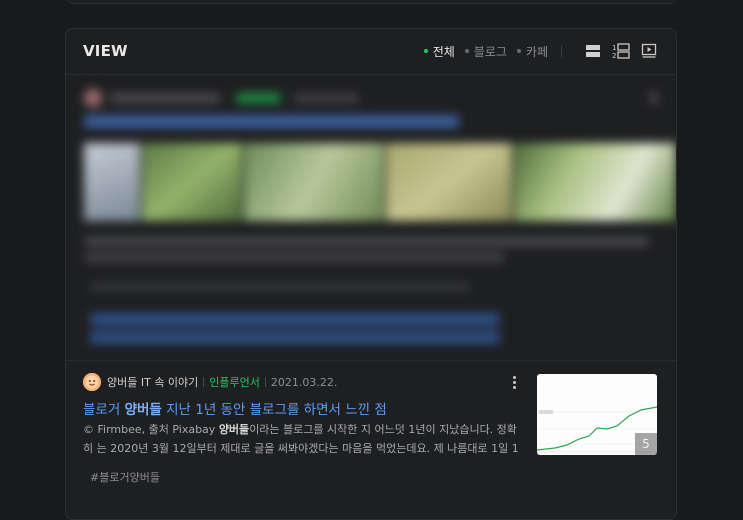 Image resolution: width=743 pixels, height=520 pixels. I want to click on section-title: VIEW, so click(105, 51).